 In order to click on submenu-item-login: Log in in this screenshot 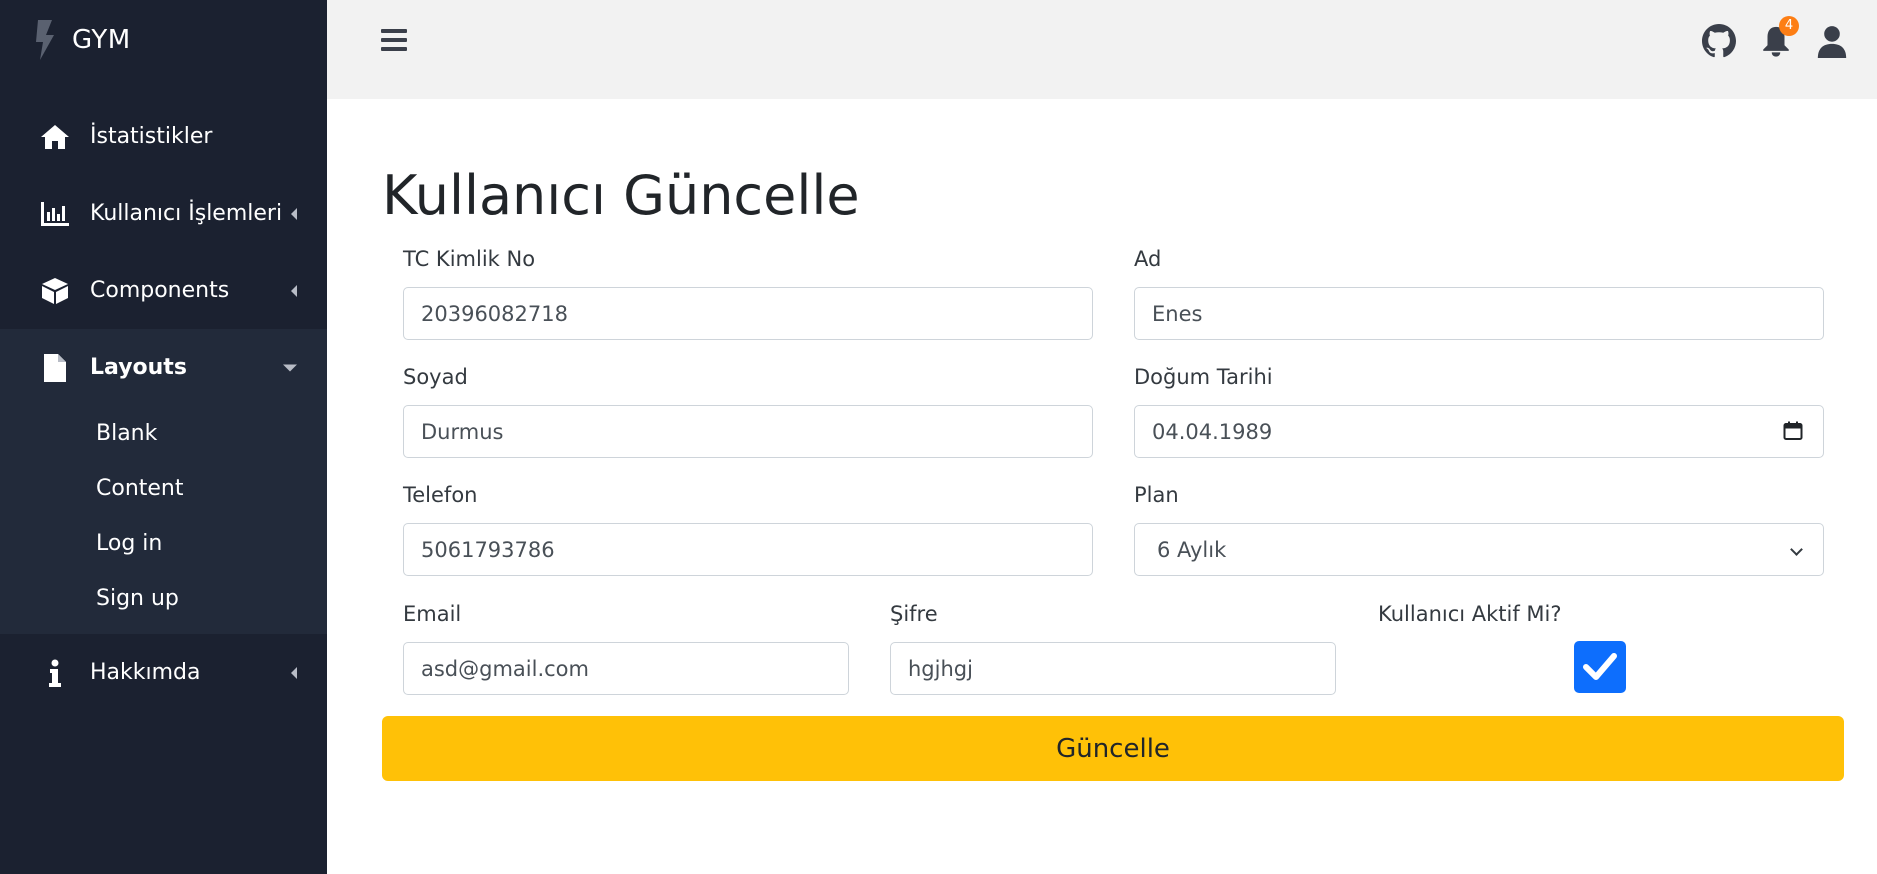, I will do `click(163, 543)`.